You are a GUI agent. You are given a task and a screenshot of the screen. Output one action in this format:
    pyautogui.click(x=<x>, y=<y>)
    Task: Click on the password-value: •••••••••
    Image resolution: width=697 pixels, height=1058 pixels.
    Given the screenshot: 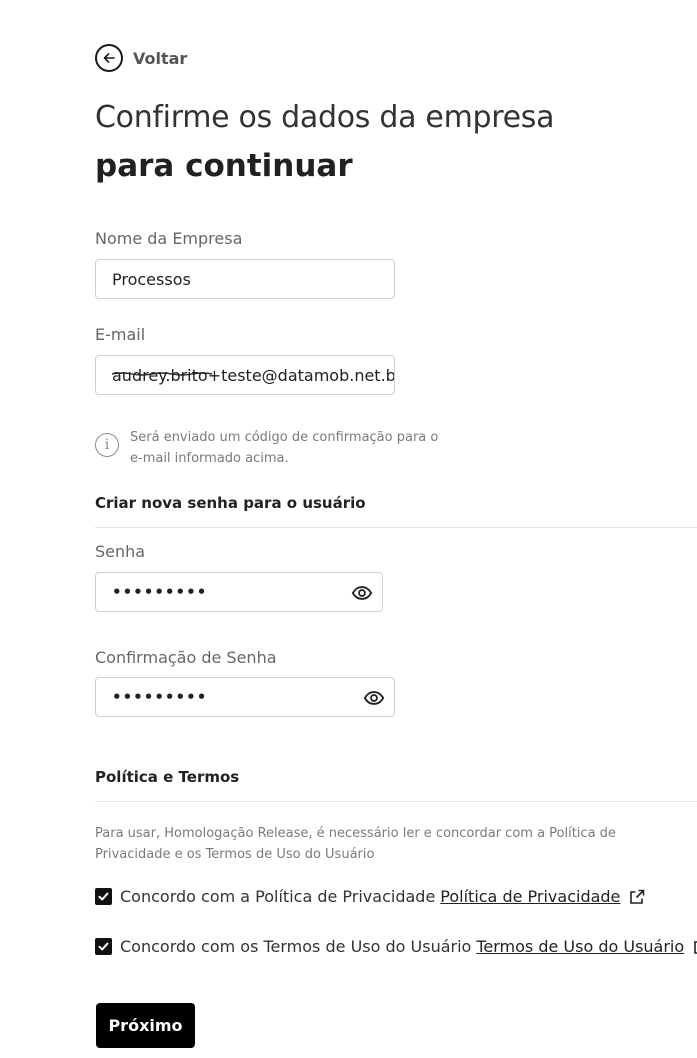 What is the action you would take?
    pyautogui.click(x=160, y=592)
    